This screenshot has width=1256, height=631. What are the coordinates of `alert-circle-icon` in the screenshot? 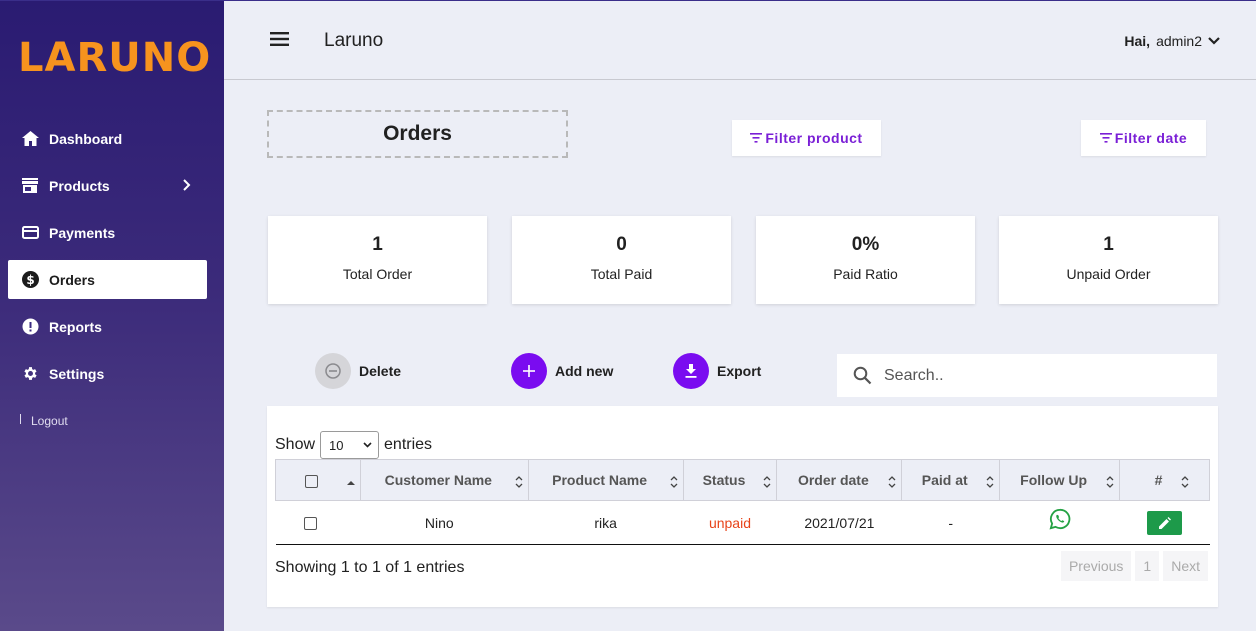 It's located at (30, 327).